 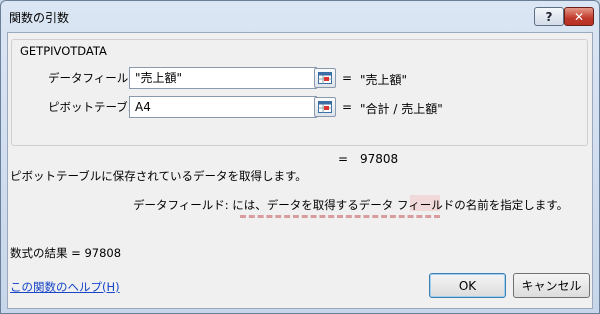 I want to click on dialog-title: 関数の引数, so click(x=39, y=18).